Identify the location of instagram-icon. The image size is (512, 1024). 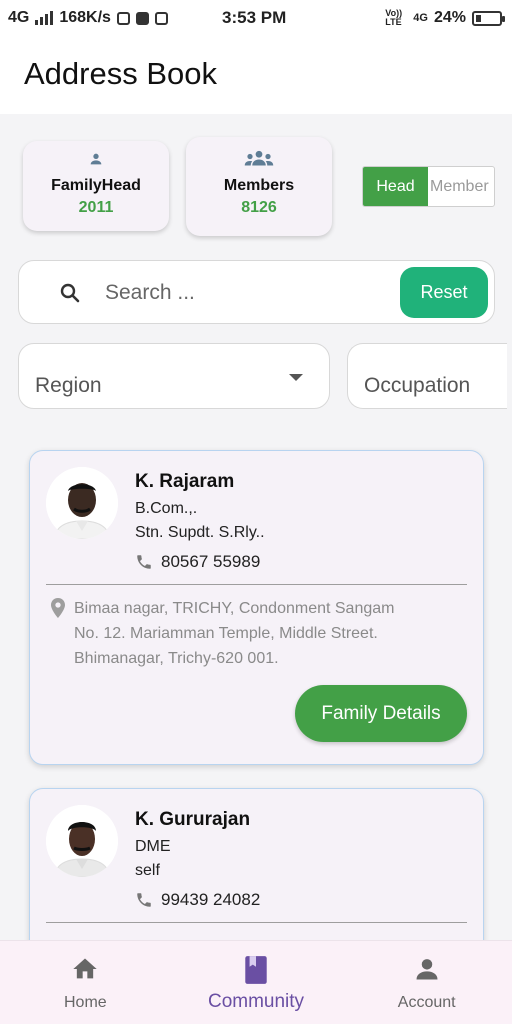
(123, 18).